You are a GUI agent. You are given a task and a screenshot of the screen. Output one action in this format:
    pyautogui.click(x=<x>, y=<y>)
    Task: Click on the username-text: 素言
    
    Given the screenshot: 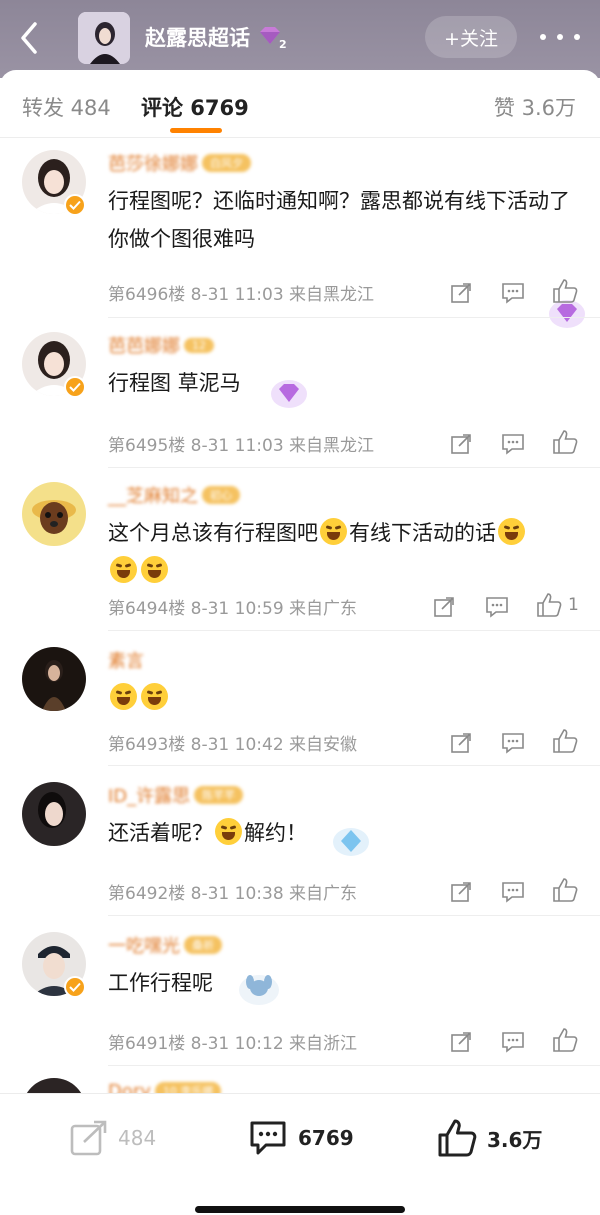 What is the action you would take?
    pyautogui.click(x=126, y=661)
    